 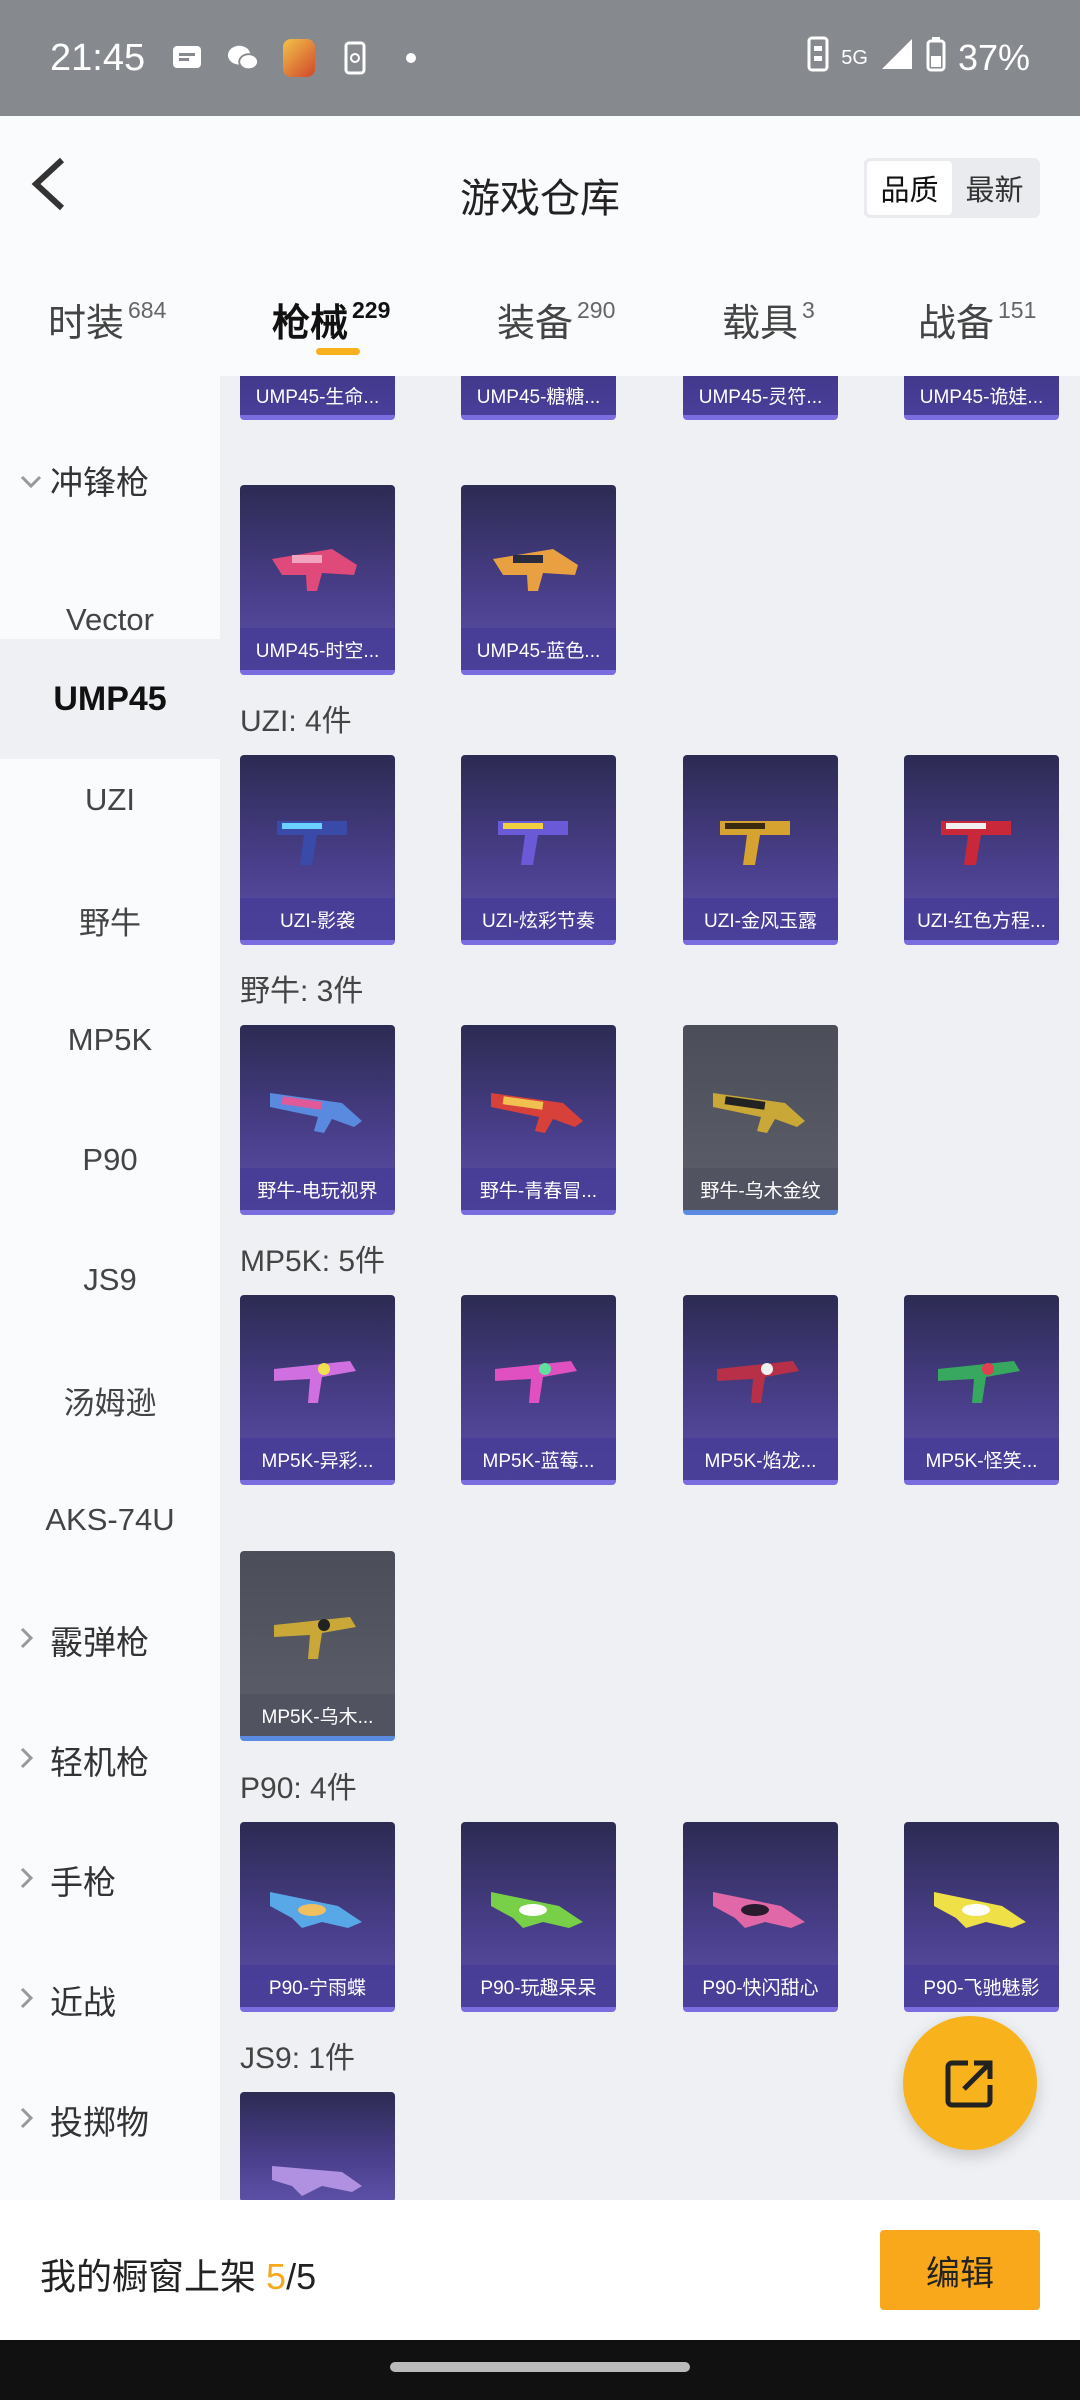 I want to click on battery-icon, so click(x=936, y=58).